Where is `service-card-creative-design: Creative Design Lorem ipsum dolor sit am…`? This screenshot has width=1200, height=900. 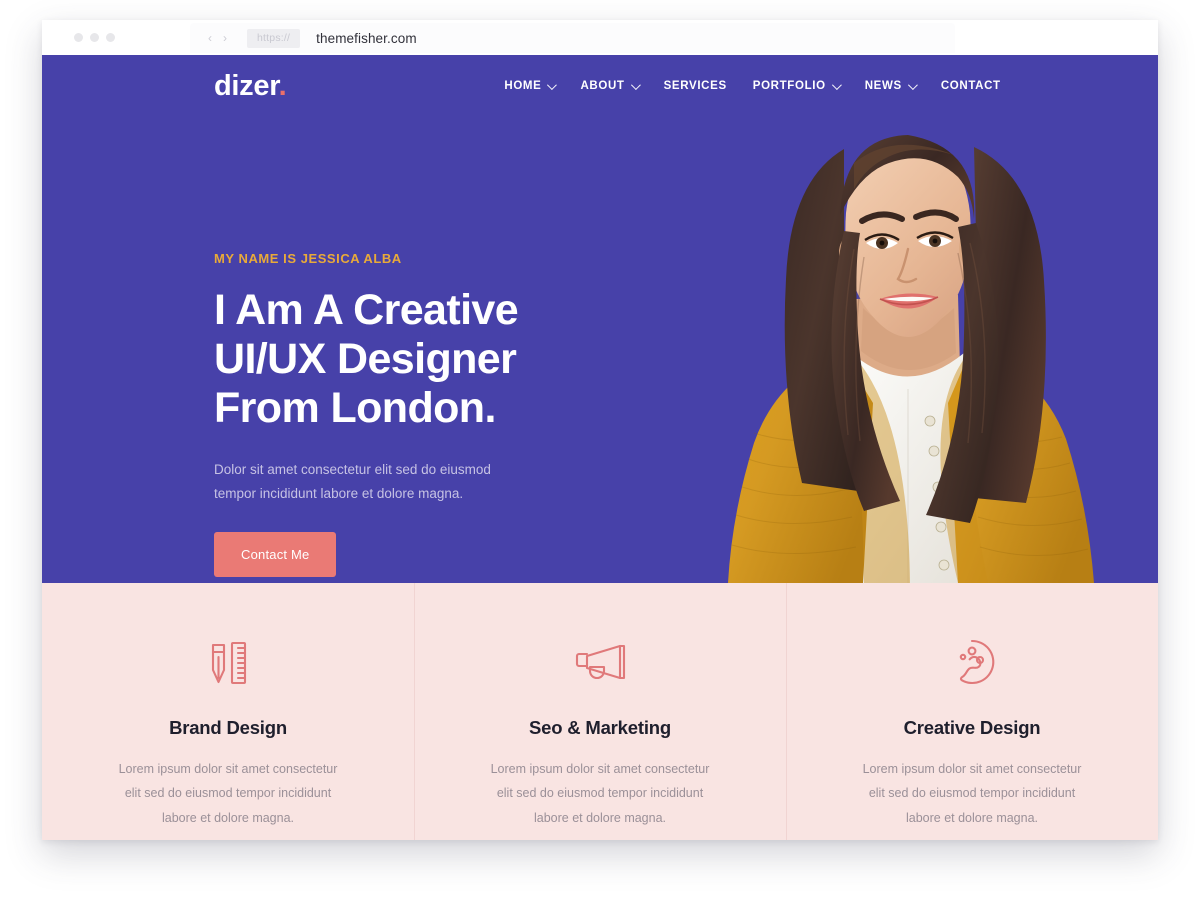
service-card-creative-design: Creative Design Lorem ipsum dolor sit am… is located at coordinates (972, 711).